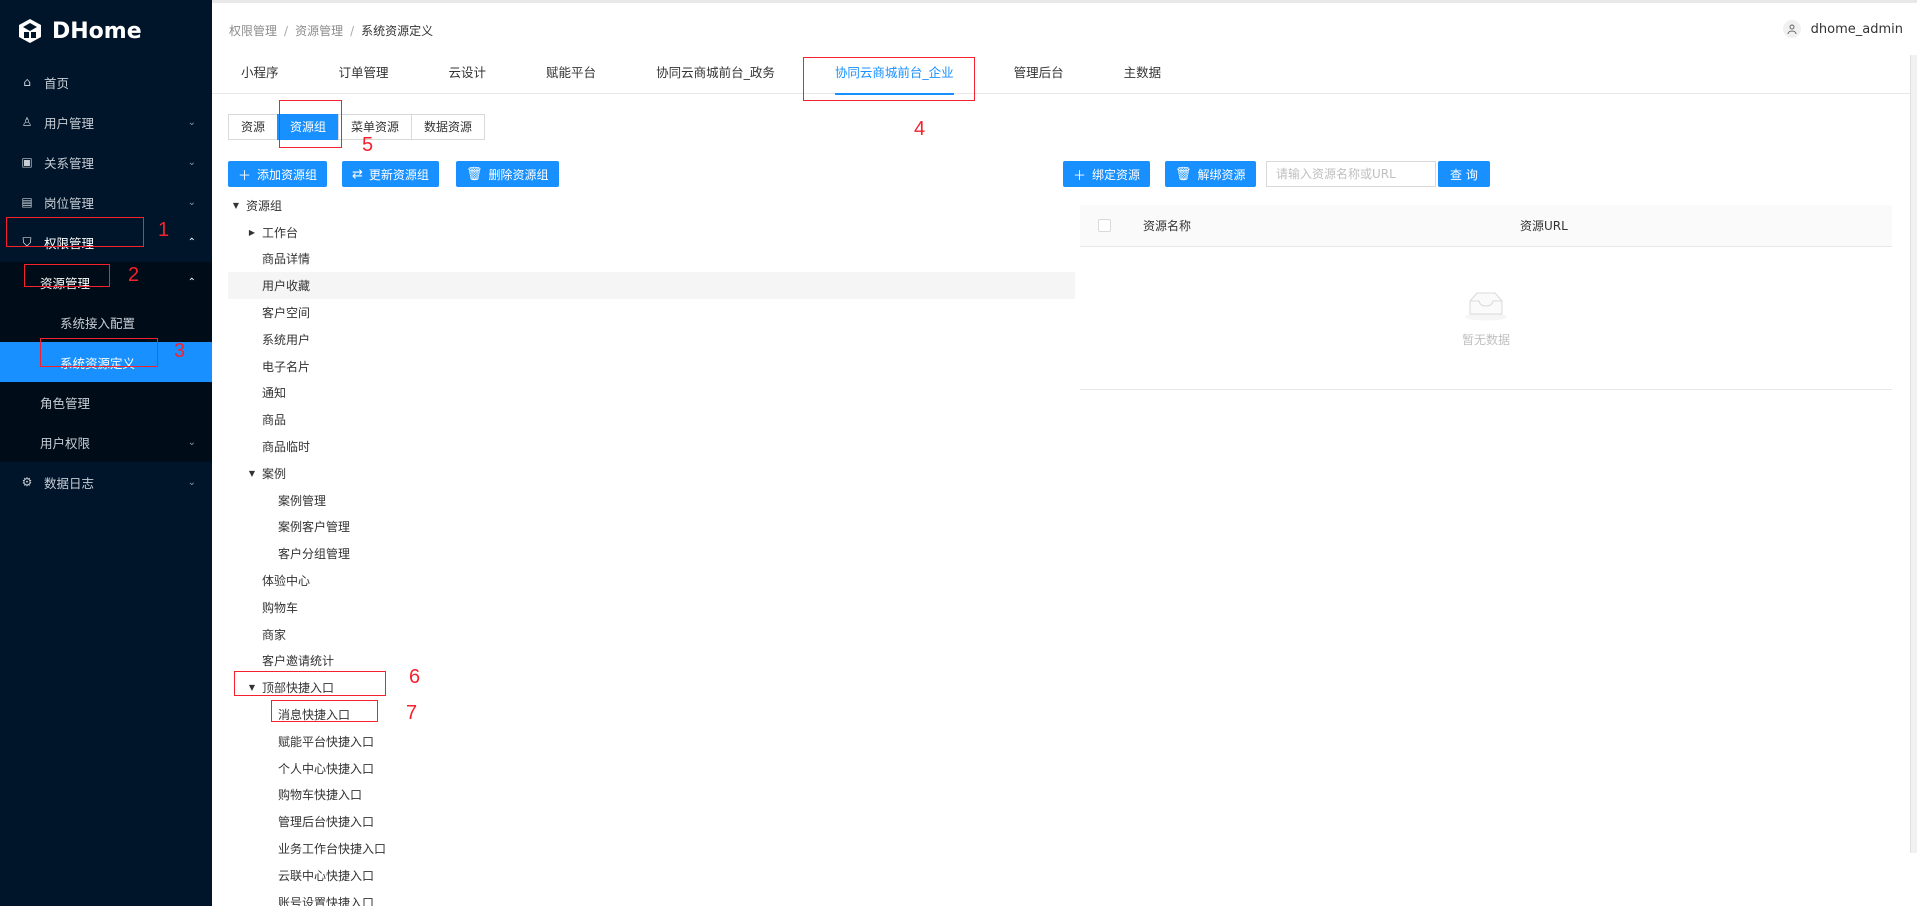 The image size is (1917, 906). What do you see at coordinates (1791, 29) in the screenshot?
I see `avatar-icon` at bounding box center [1791, 29].